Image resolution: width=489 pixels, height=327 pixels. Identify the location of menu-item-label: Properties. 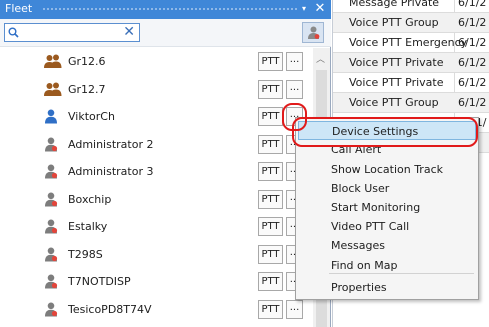
(359, 287).